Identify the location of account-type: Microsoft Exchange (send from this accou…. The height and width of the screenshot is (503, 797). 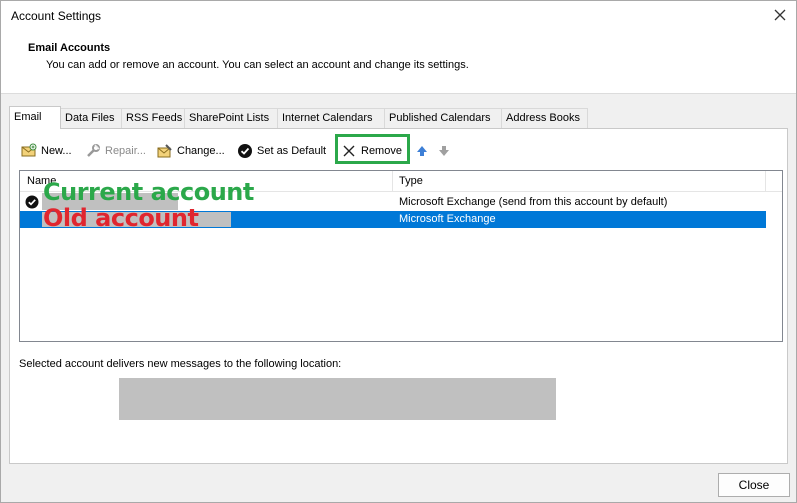
(533, 202).